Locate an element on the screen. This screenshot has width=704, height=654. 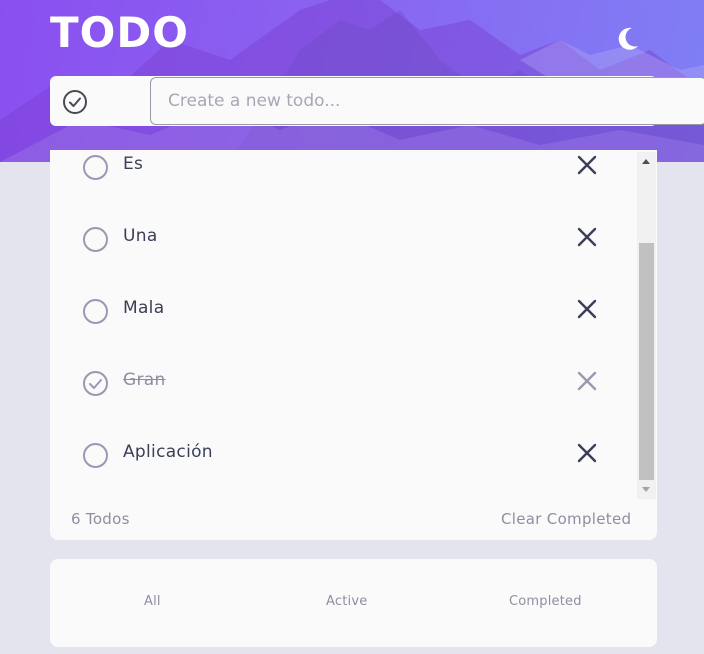
new-todo-bar is located at coordinates (377, 101).